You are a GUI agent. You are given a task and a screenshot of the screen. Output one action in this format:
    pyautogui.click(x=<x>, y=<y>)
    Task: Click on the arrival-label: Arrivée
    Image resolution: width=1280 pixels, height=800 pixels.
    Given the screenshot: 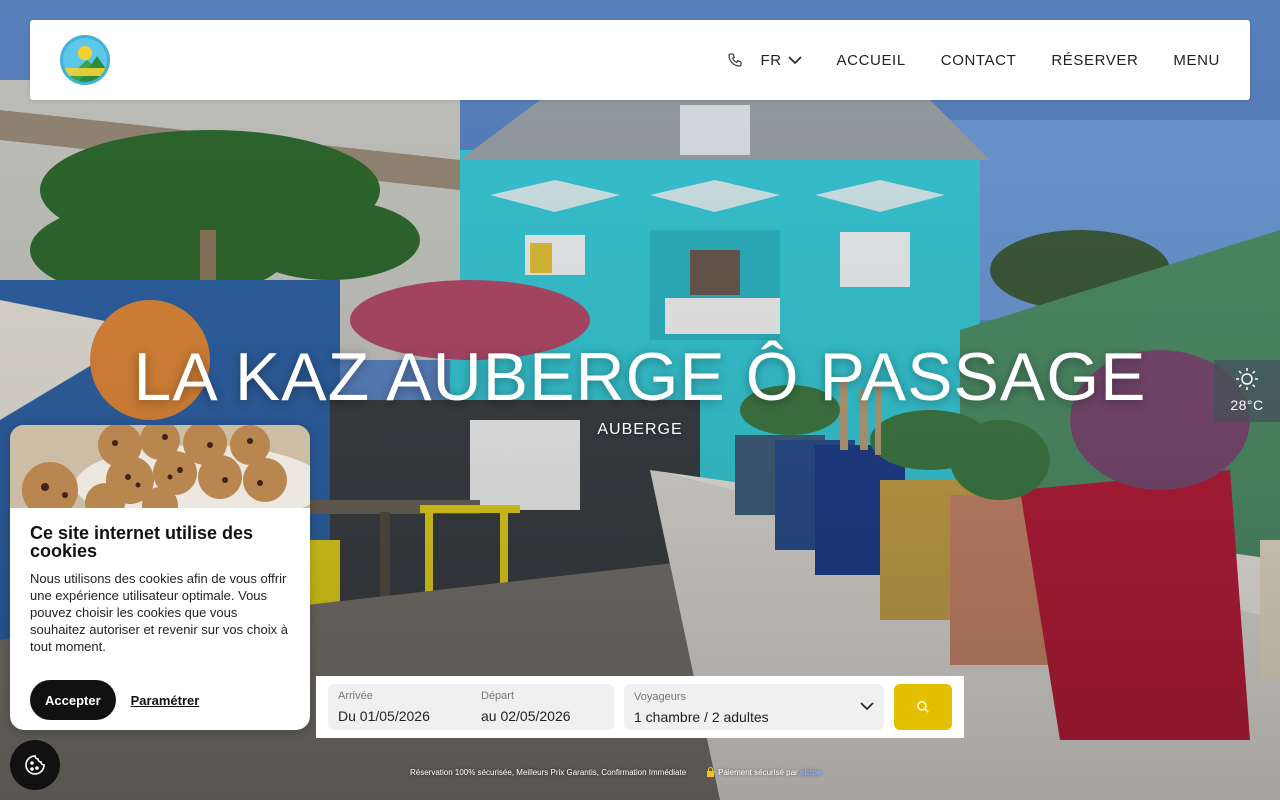 What is the action you would take?
    pyautogui.click(x=355, y=696)
    